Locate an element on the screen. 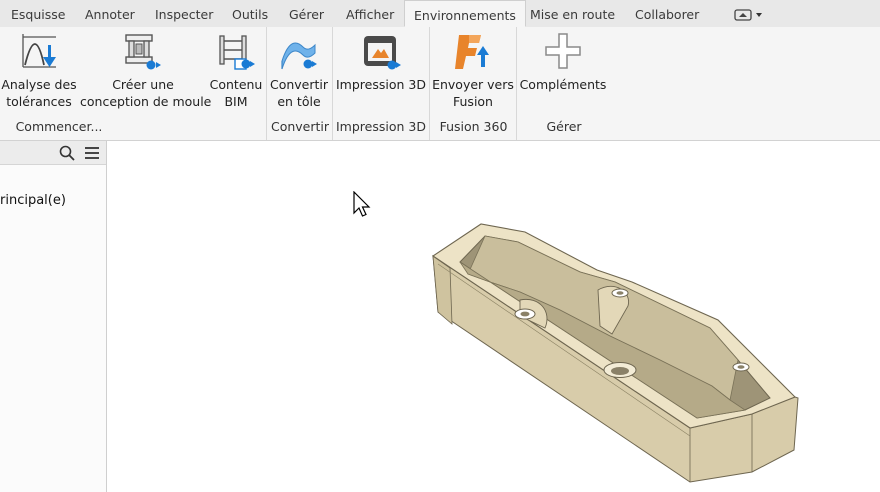 The width and height of the screenshot is (880, 492). mouse-cursor-icon is located at coordinates (362, 204).